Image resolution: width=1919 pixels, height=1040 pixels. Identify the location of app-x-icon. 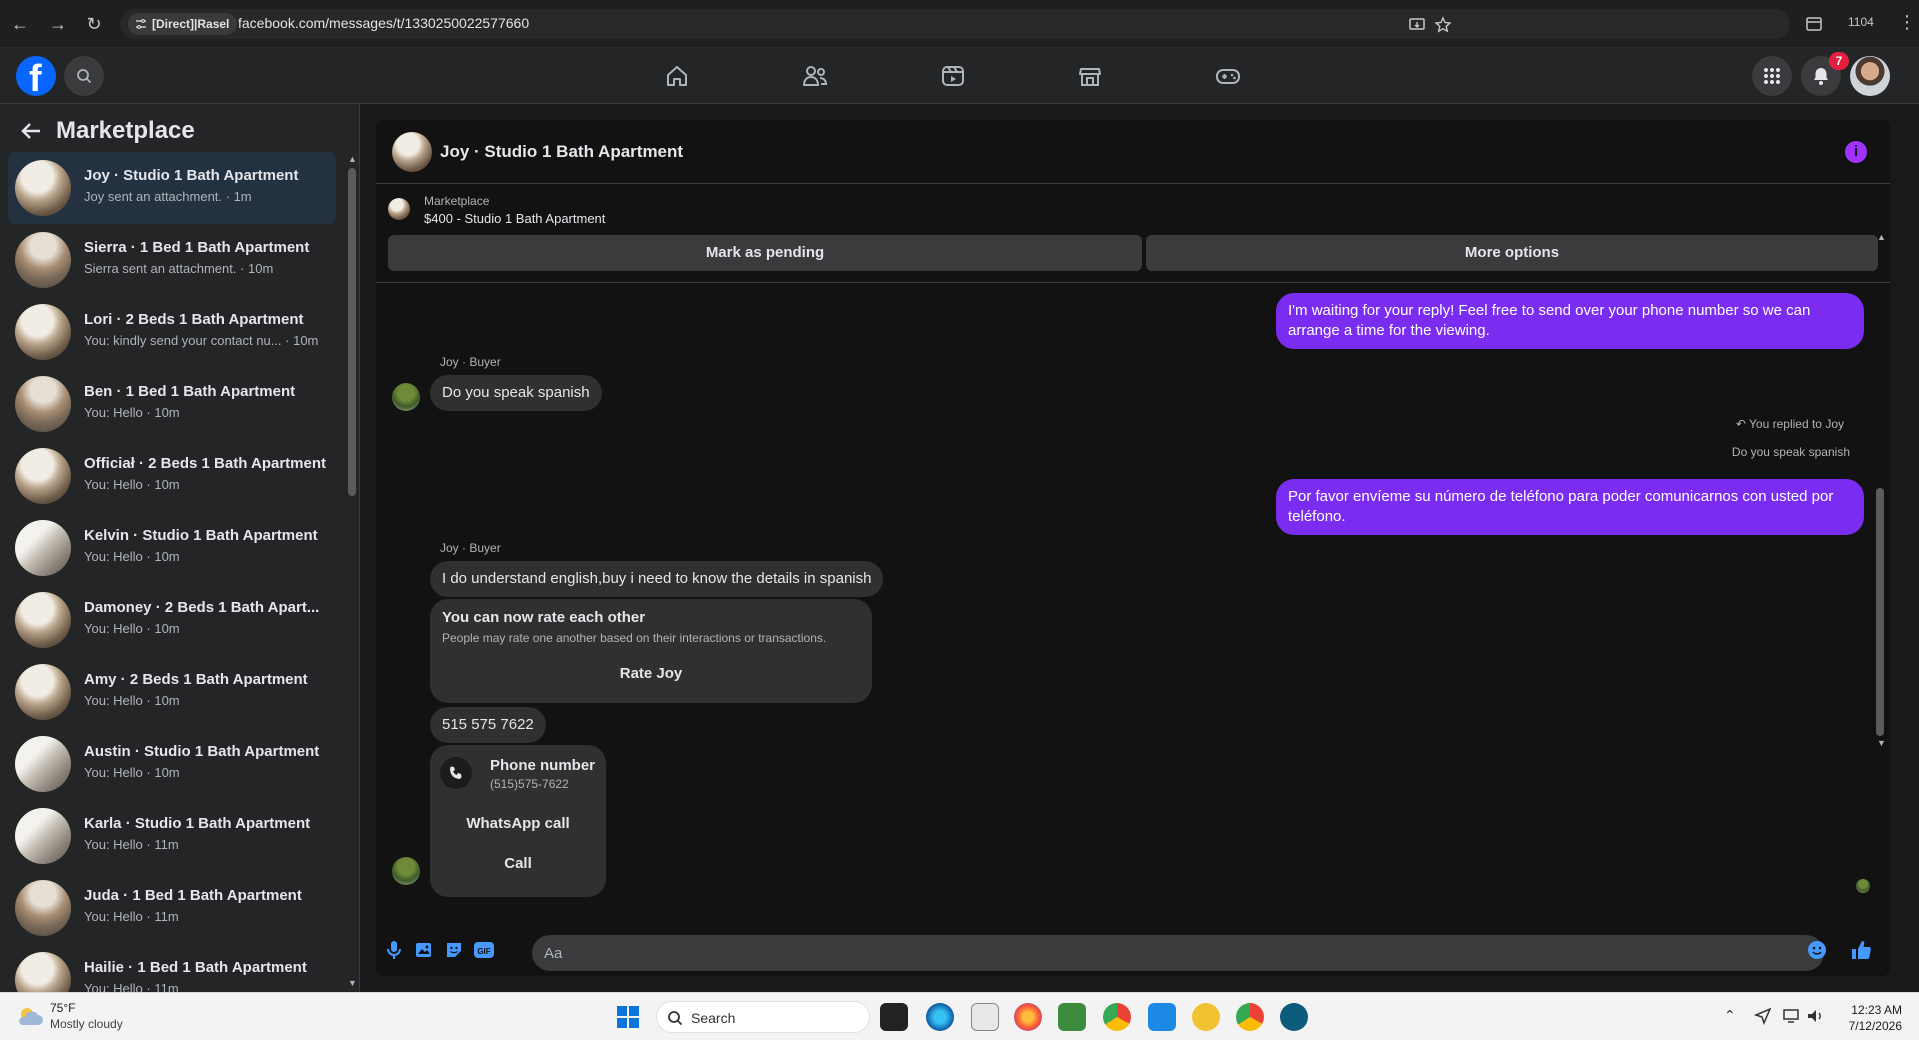
(1206, 1017).